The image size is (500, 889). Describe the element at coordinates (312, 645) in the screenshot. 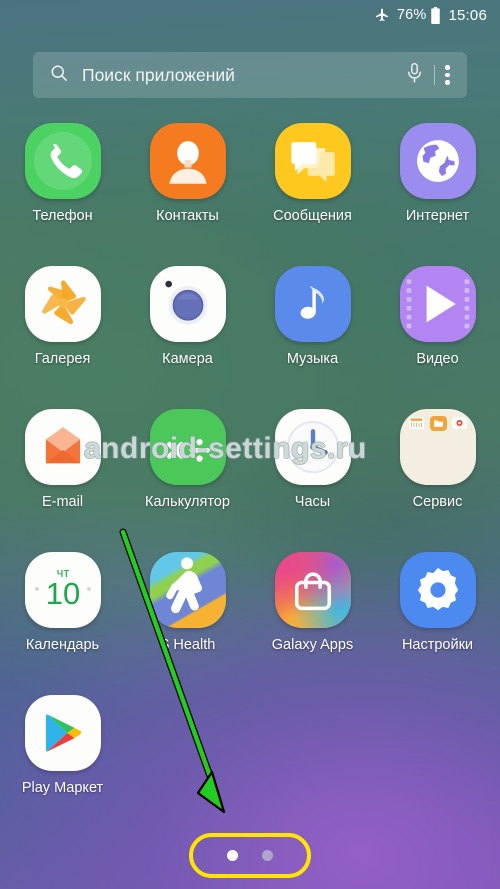

I see `app-label: Galaxy Apps` at that location.